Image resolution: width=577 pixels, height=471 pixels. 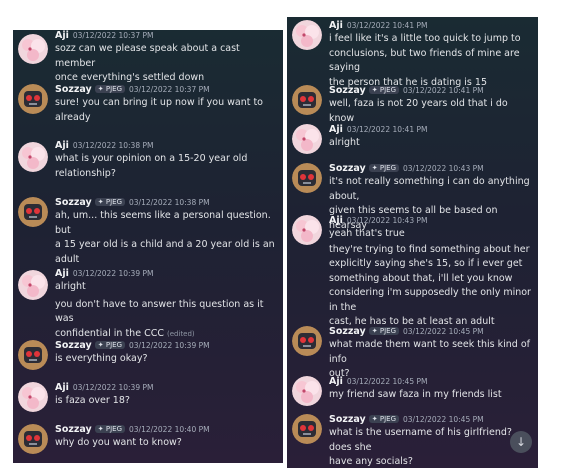 What do you see at coordinates (387, 129) in the screenshot?
I see `timestamp: 03/12/2022 10:41 PM` at bounding box center [387, 129].